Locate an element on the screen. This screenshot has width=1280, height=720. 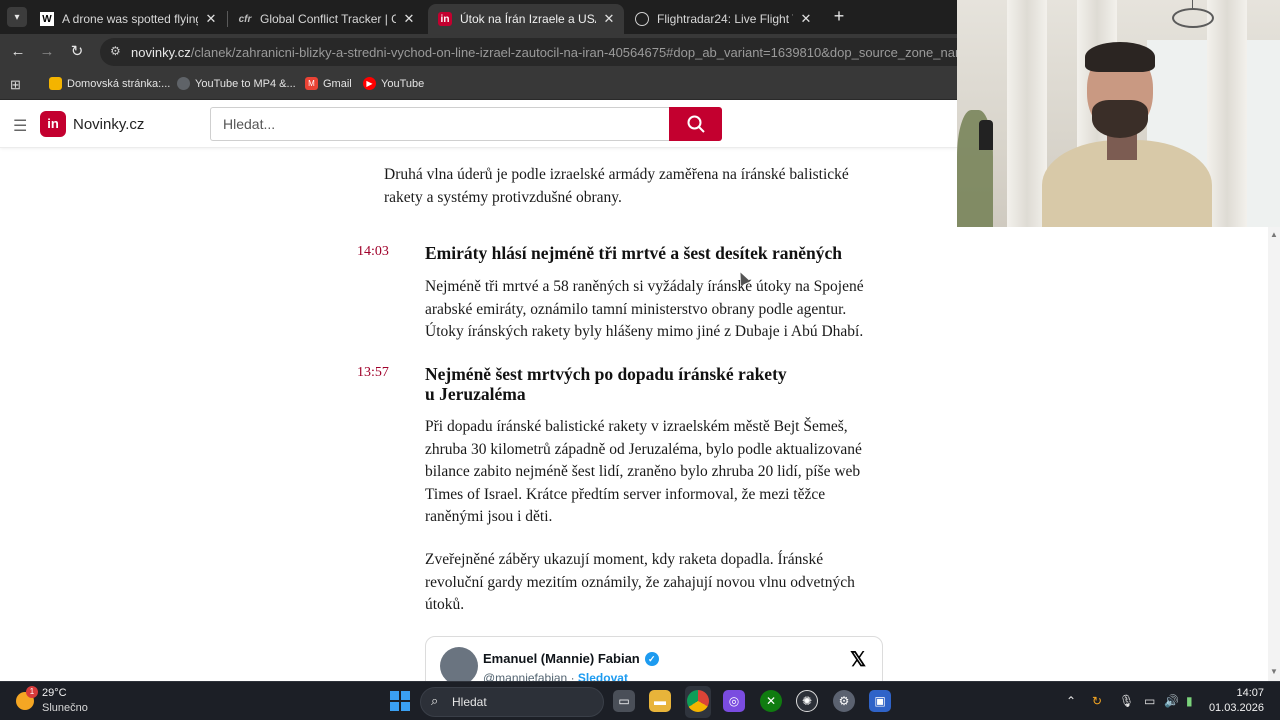
search-icon is located at coordinates (696, 124).